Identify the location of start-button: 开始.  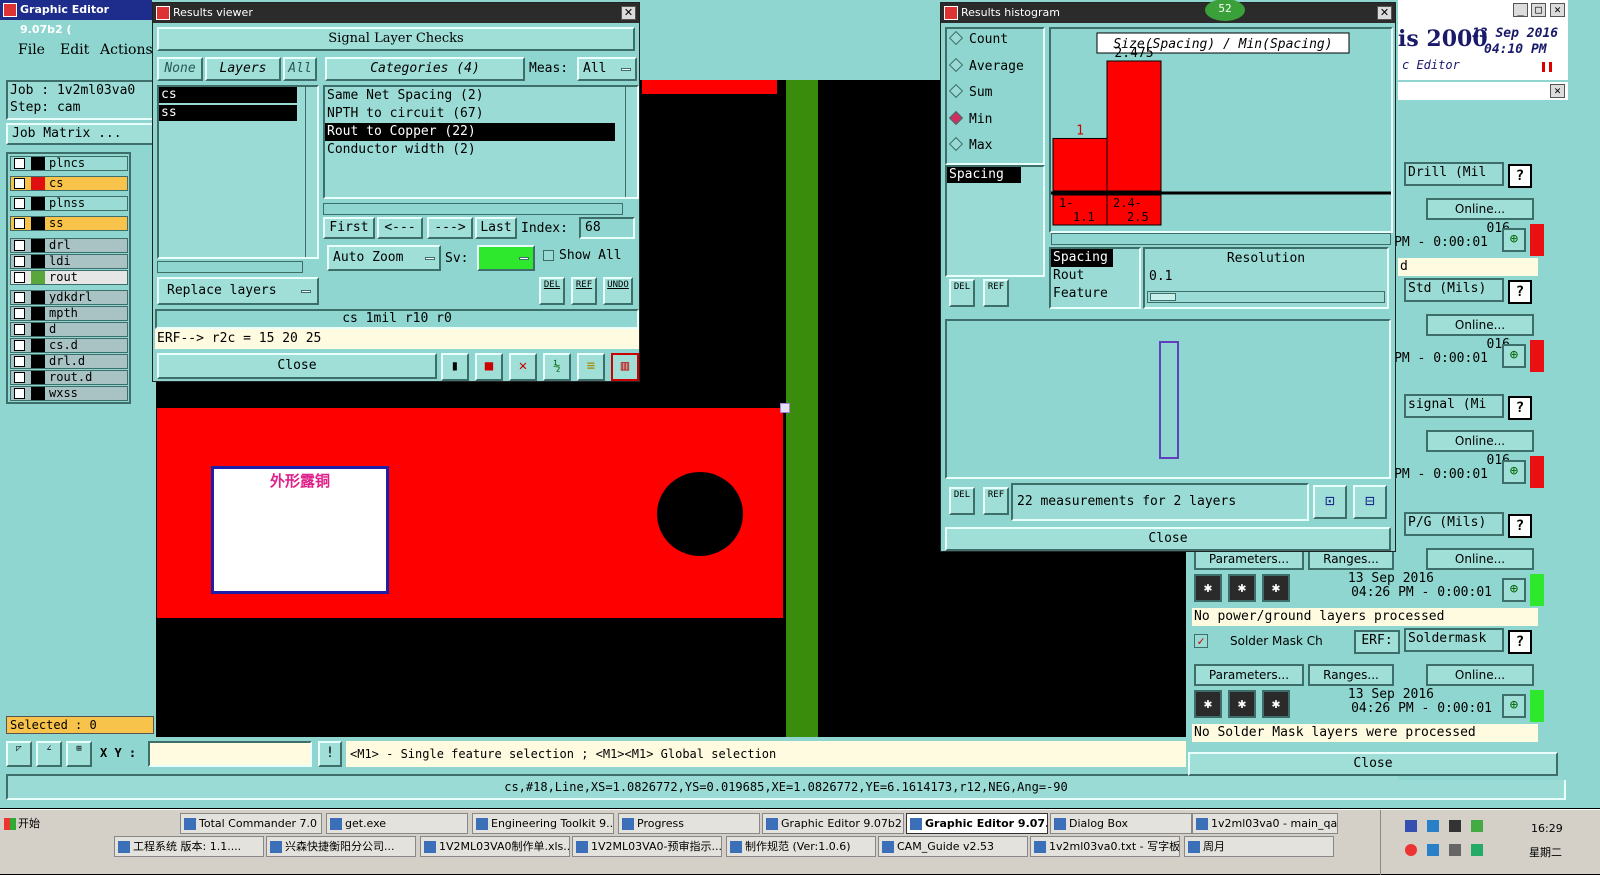
(26, 824).